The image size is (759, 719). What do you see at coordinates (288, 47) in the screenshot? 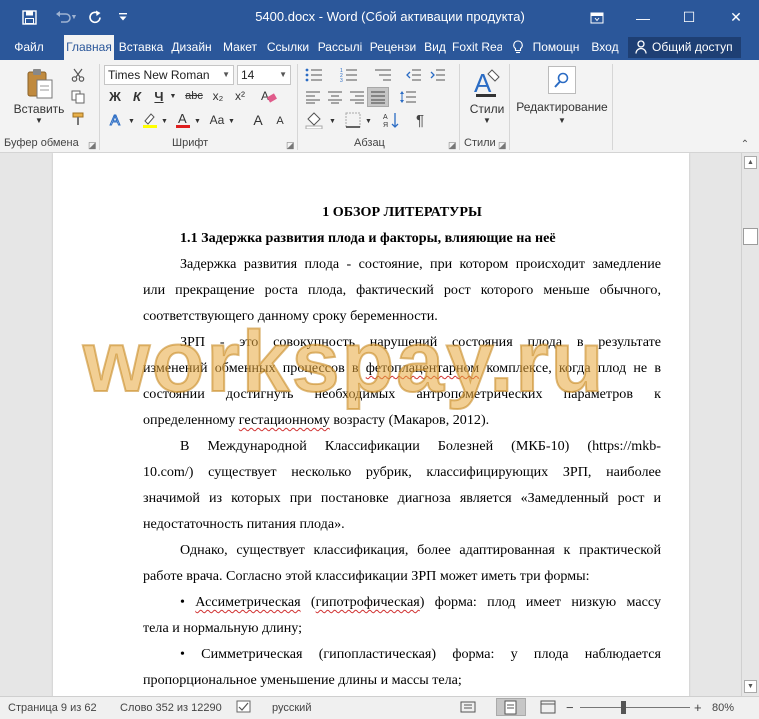
I see `tab-references: Ссылки` at bounding box center [288, 47].